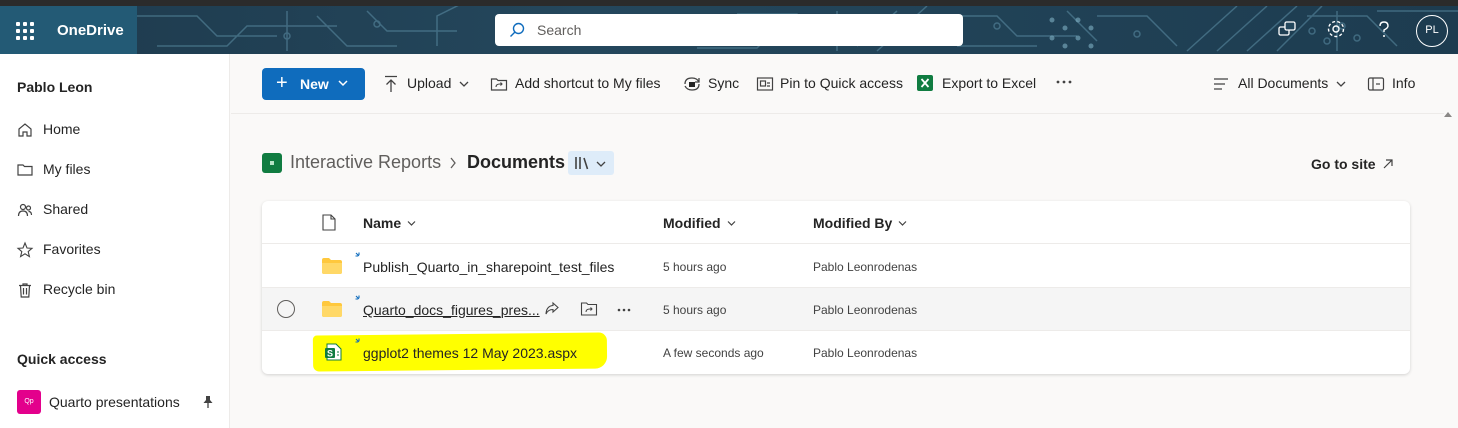  Describe the element at coordinates (853, 223) in the screenshot. I see `column-modified-by-label: Modified By` at that location.